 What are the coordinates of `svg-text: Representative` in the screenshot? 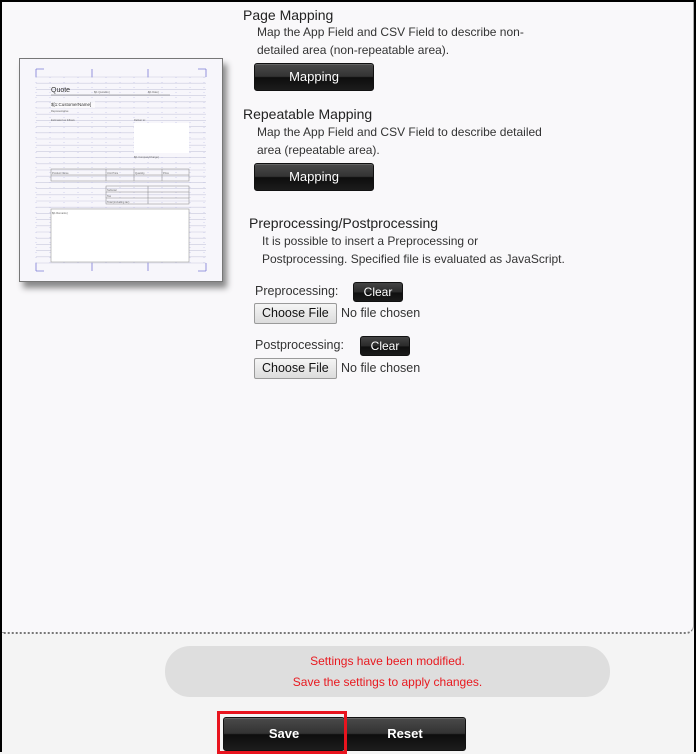 It's located at (60, 111).